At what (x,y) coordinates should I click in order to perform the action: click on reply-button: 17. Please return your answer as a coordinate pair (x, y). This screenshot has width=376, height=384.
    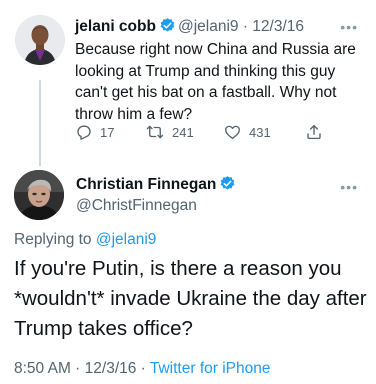
    Looking at the image, I should click on (110, 132).